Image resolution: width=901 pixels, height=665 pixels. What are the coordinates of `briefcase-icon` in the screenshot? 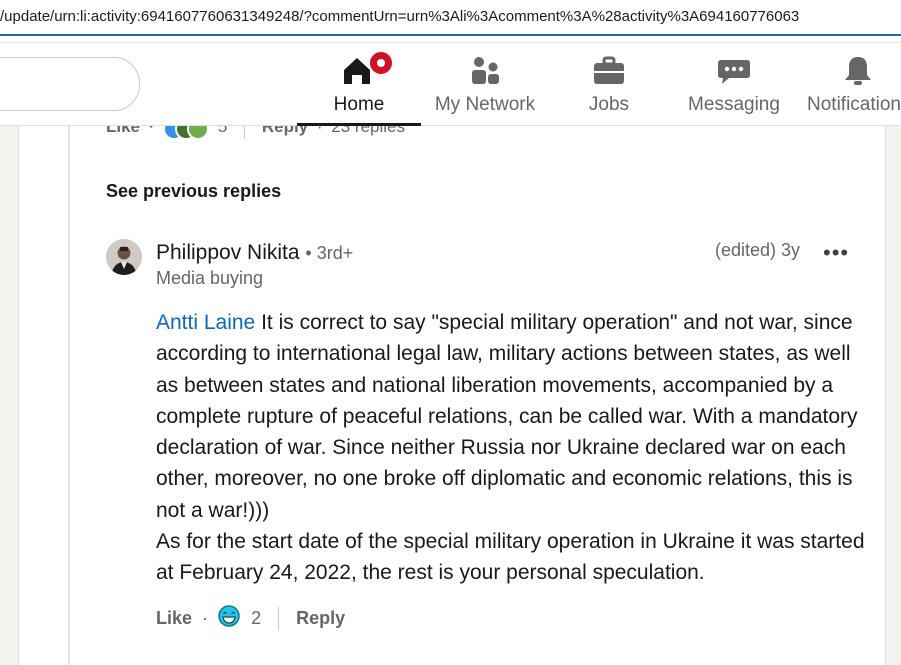 It's located at (609, 74).